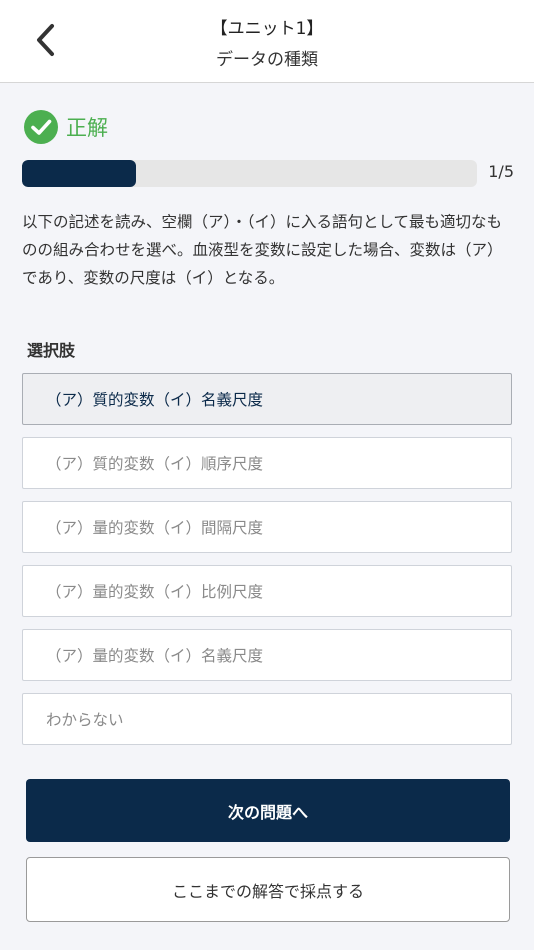 The width and height of the screenshot is (534, 950). I want to click on grade-answers-label: ここまでの解答で採点する, so click(267, 891).